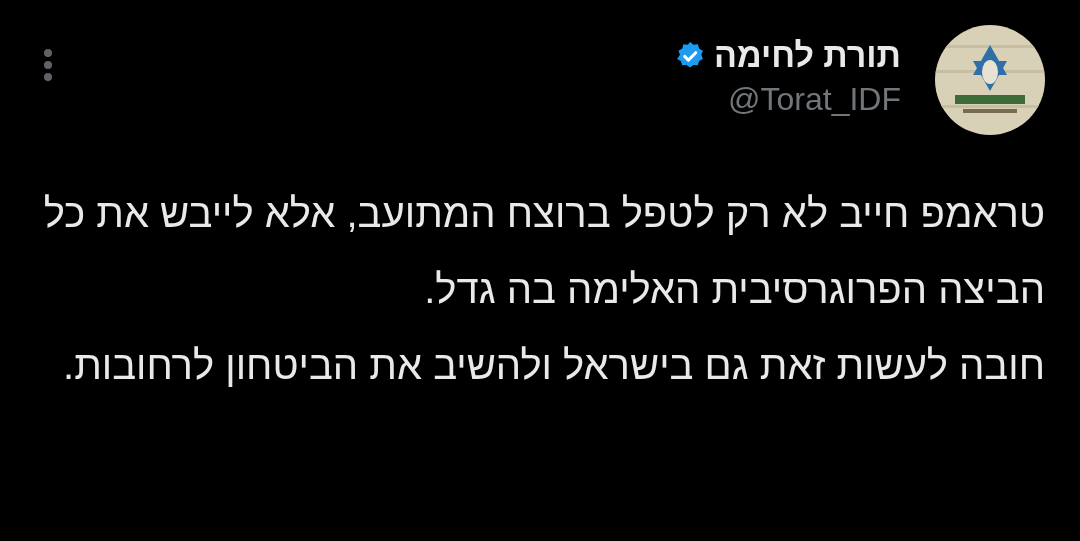  What do you see at coordinates (807, 55) in the screenshot?
I see `account-name: תורת לחימה` at bounding box center [807, 55].